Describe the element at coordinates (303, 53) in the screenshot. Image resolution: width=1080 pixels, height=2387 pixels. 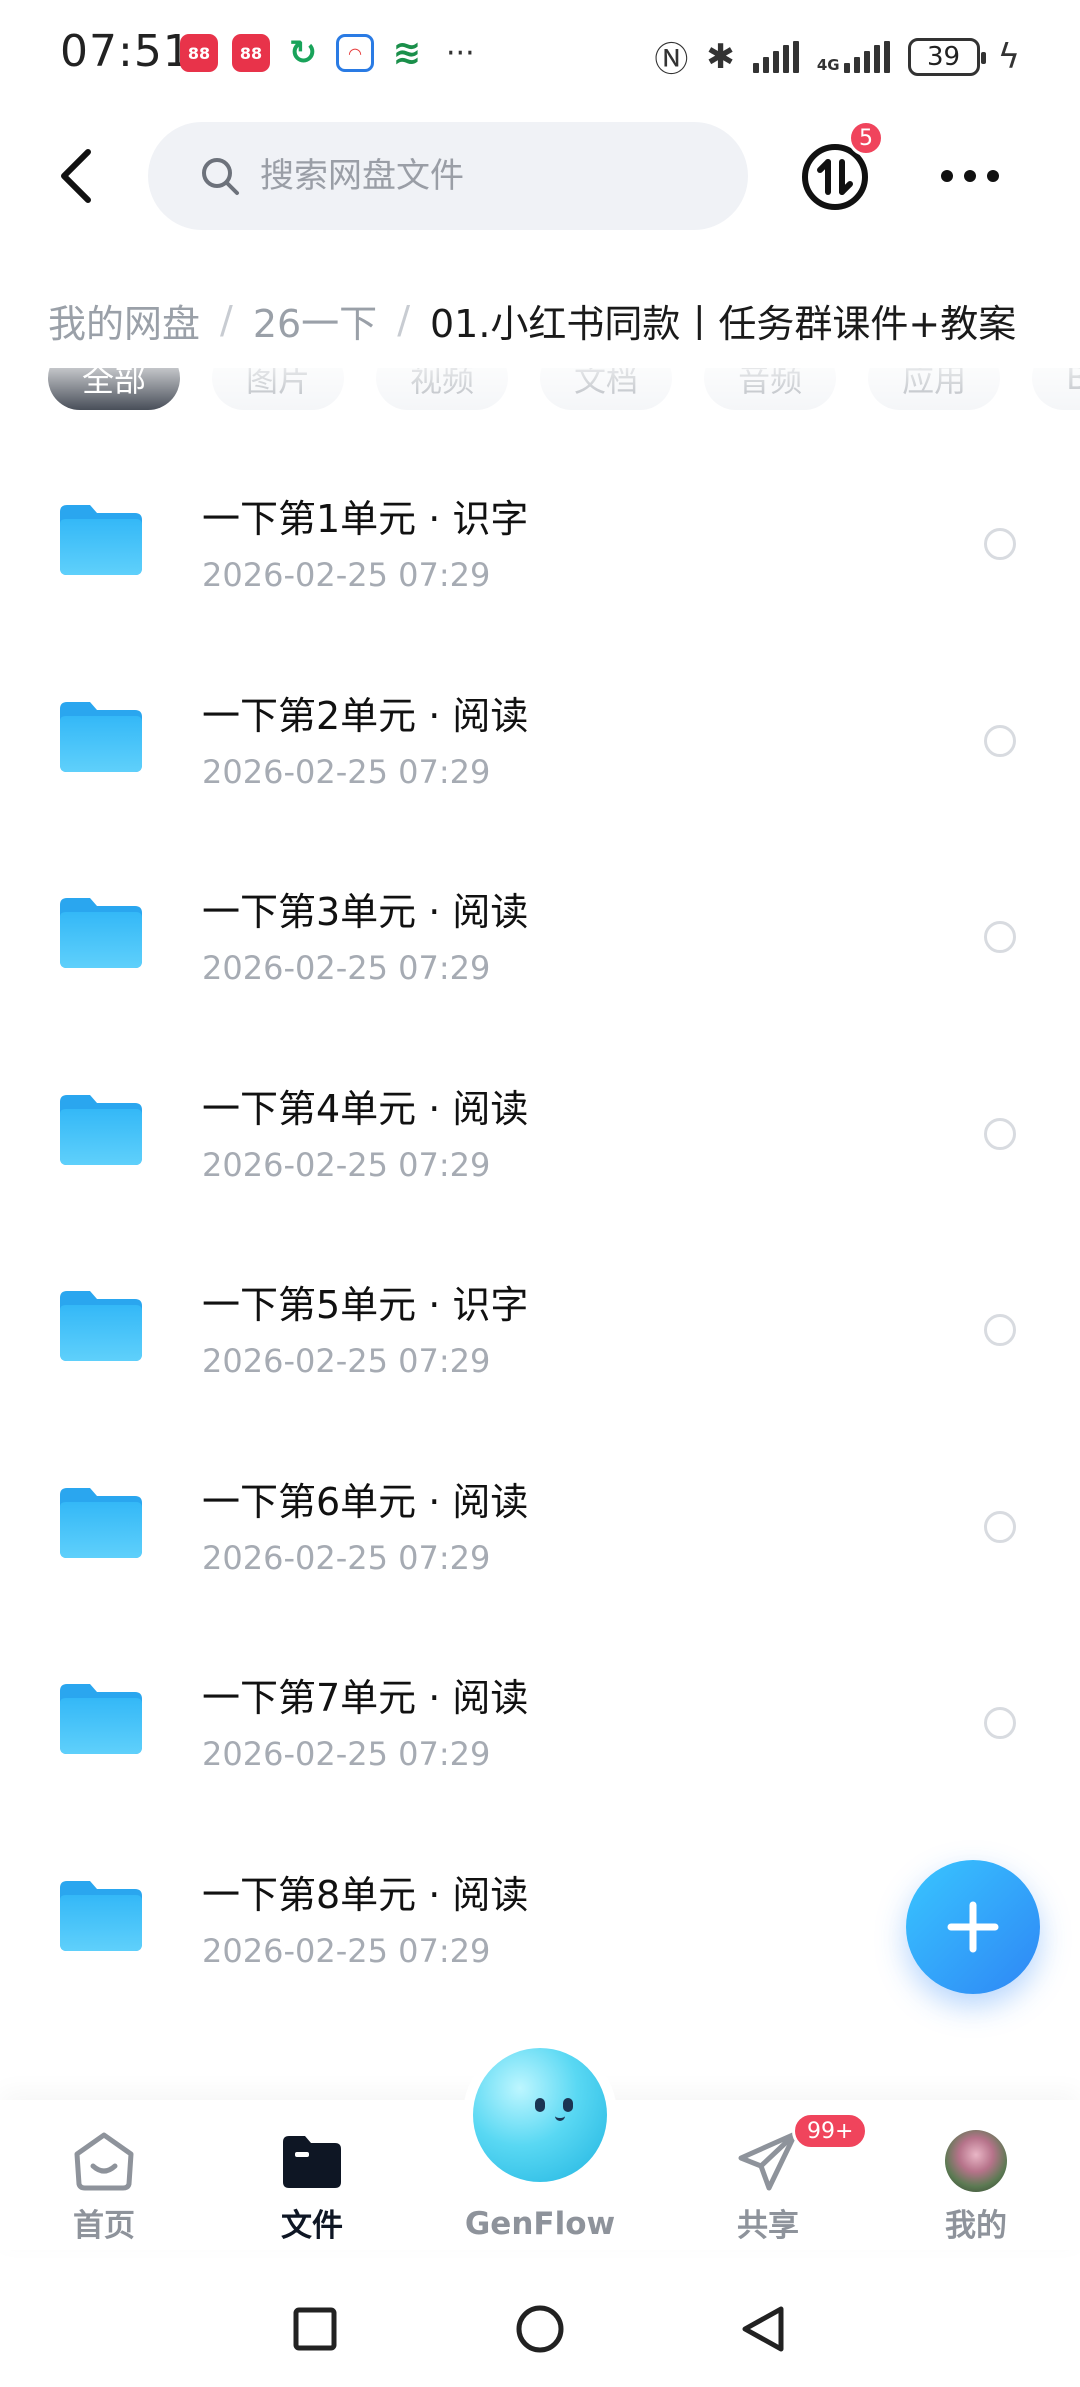
I see `wechat-pay-icon: ↻` at that location.